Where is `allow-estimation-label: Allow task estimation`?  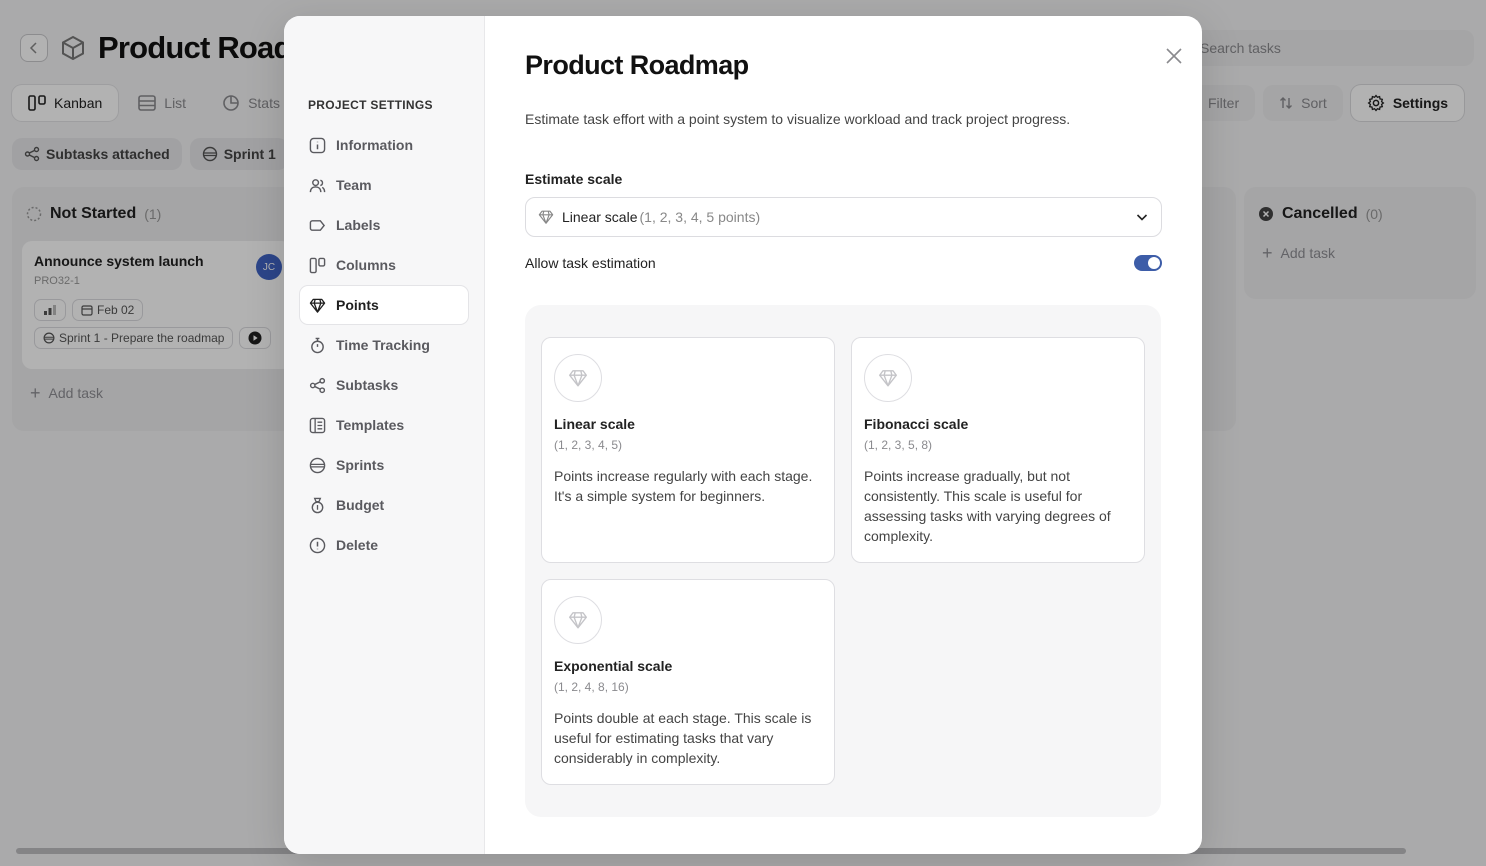
allow-estimation-label: Allow task estimation is located at coordinates (590, 263).